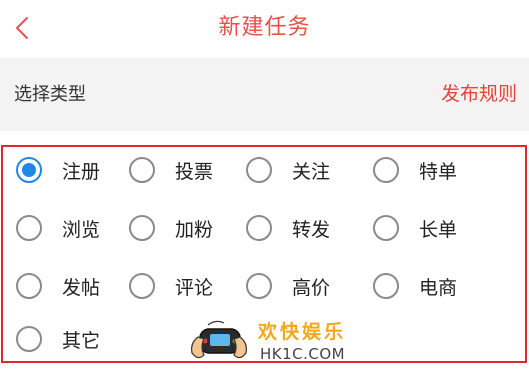 This screenshot has width=529, height=372. What do you see at coordinates (58, 228) in the screenshot?
I see `option-browse: 浏览` at bounding box center [58, 228].